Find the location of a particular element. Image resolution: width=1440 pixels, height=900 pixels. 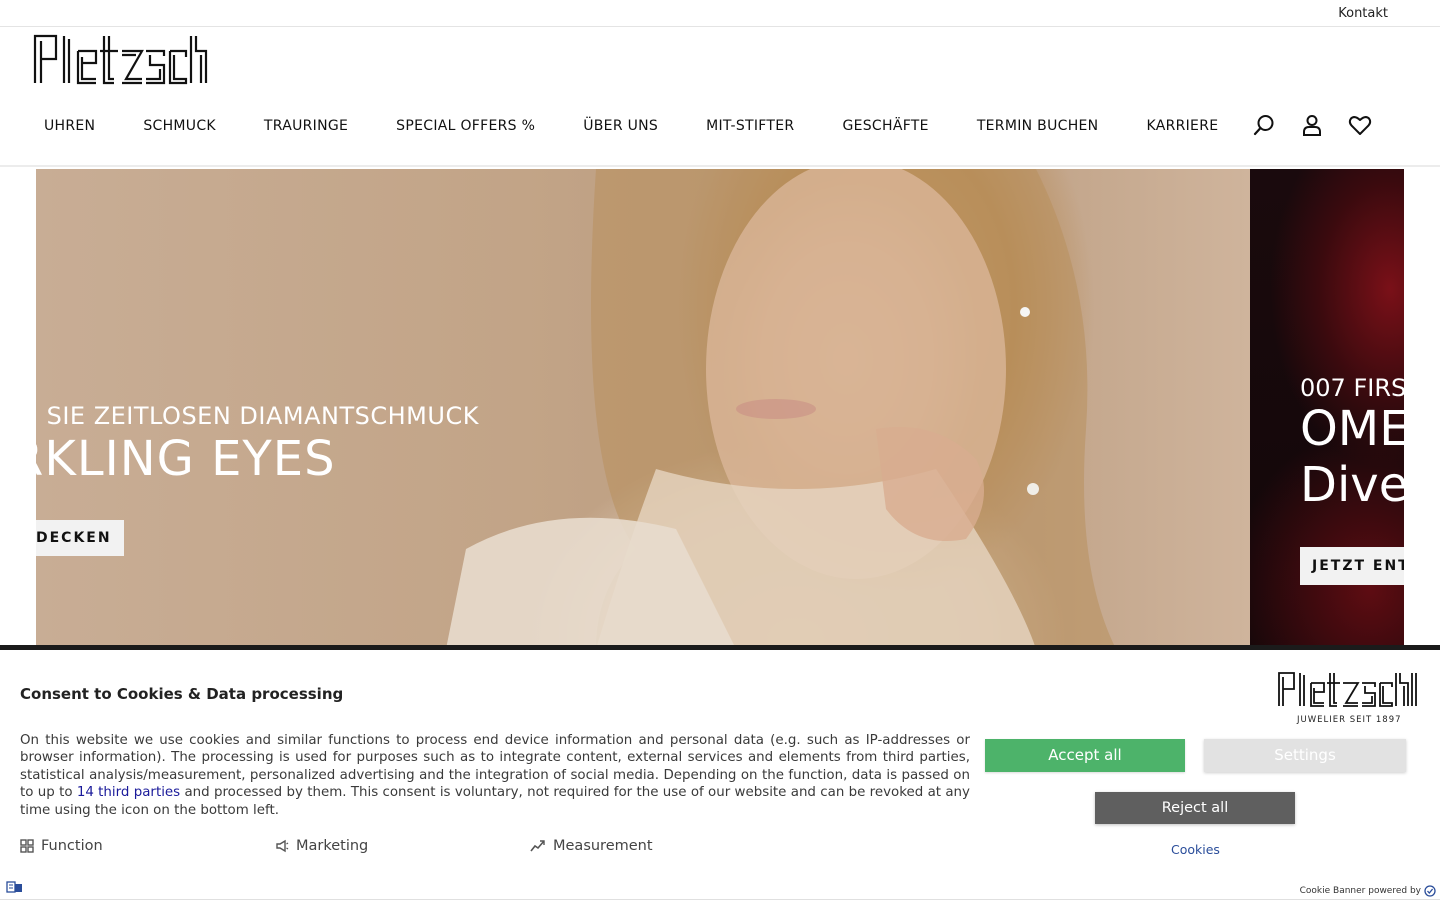

hero-slide-omega: 007 FIRS OME Dive JETZT ENT is located at coordinates (1327, 409).